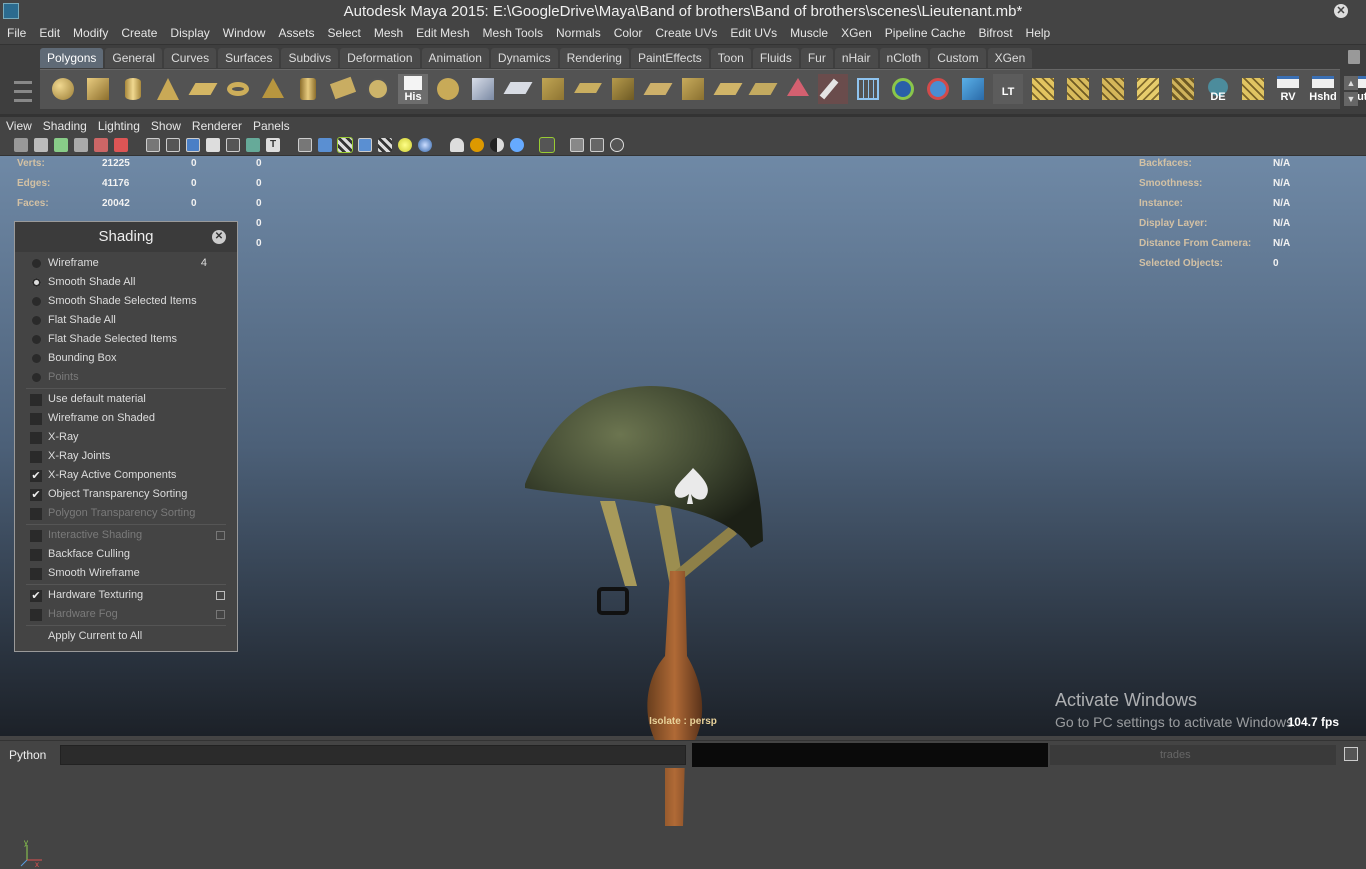 The width and height of the screenshot is (1366, 869). I want to click on gate-mask-icon, so click(213, 145).